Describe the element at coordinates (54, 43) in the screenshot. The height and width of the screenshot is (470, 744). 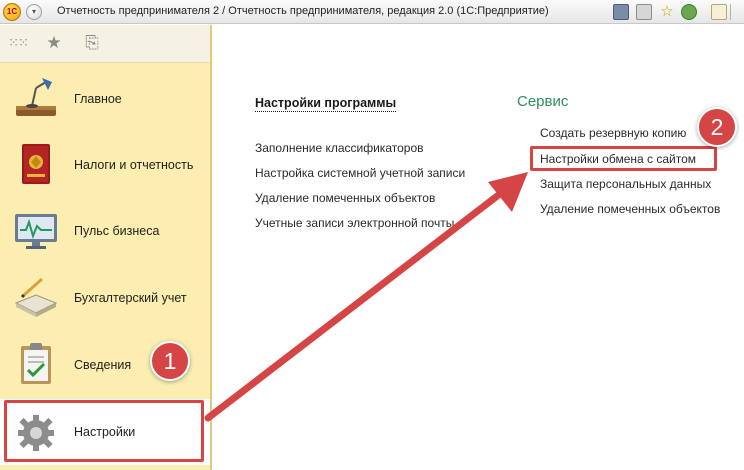
I see `favorites-star-icon: ★` at that location.